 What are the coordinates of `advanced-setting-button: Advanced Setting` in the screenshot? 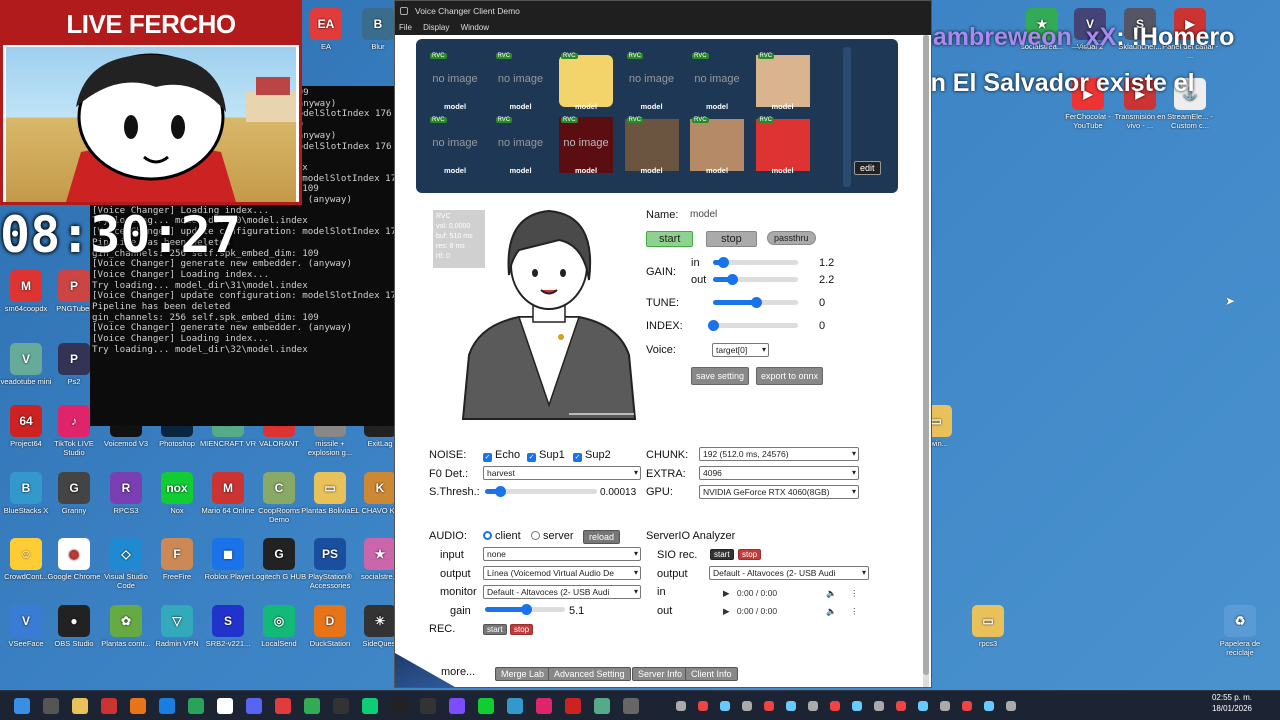 It's located at (589, 674).